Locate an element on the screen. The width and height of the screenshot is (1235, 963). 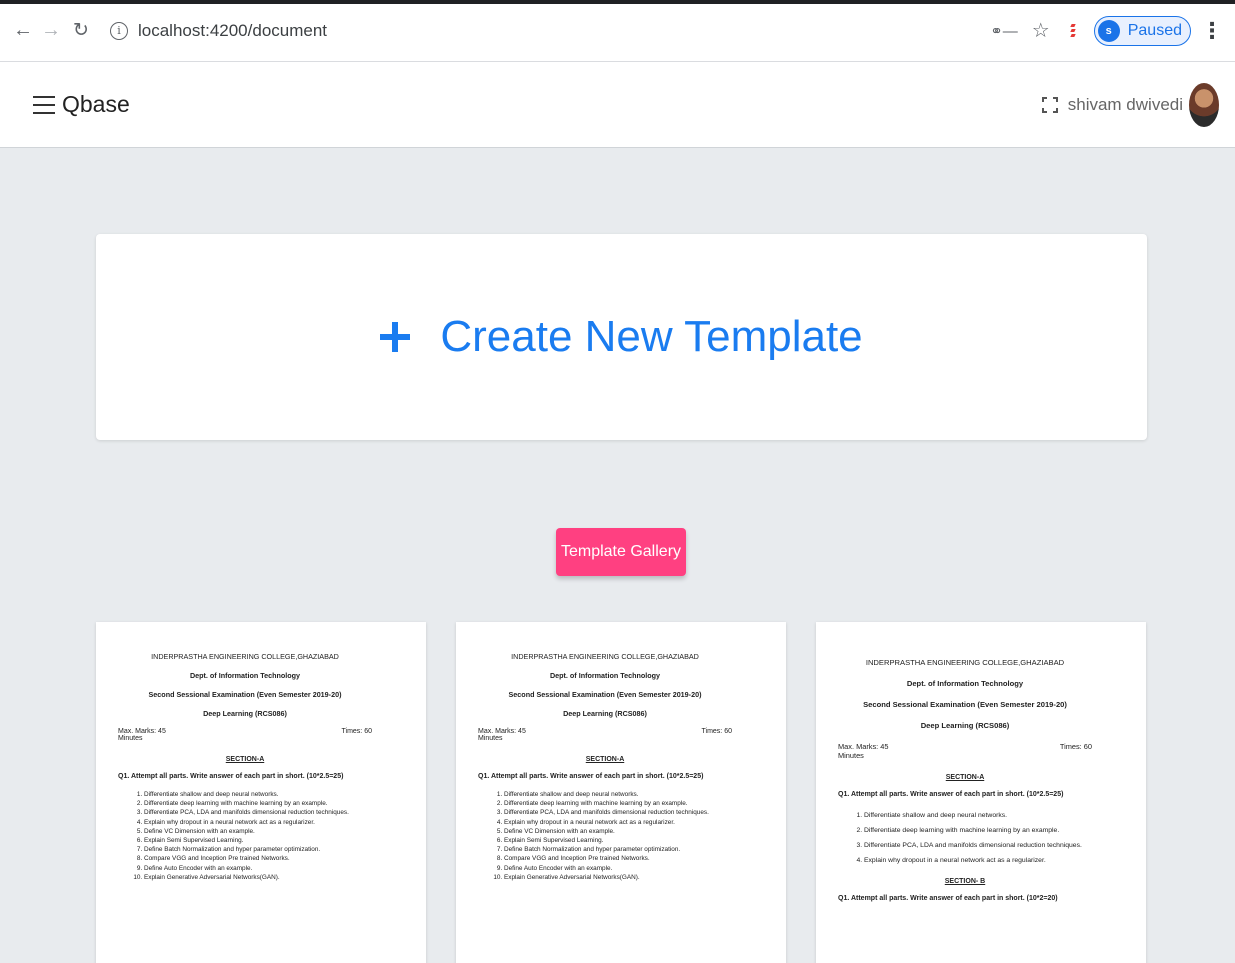
extension-icon is located at coordinates (1073, 31).